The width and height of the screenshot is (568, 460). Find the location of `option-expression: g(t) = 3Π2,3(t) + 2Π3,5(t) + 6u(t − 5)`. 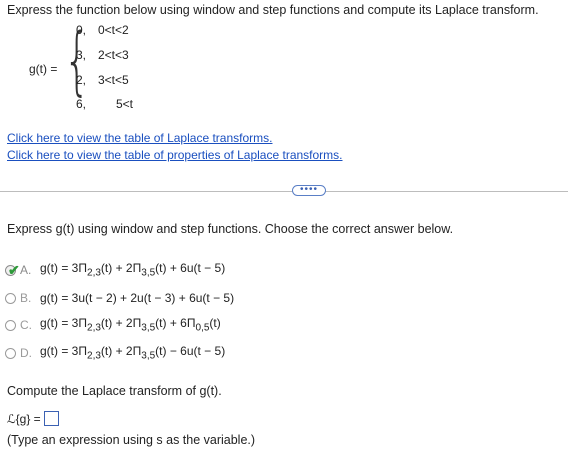

option-expression: g(t) = 3Π2,3(t) + 2Π3,5(t) + 6u(t − 5) is located at coordinates (133, 270).